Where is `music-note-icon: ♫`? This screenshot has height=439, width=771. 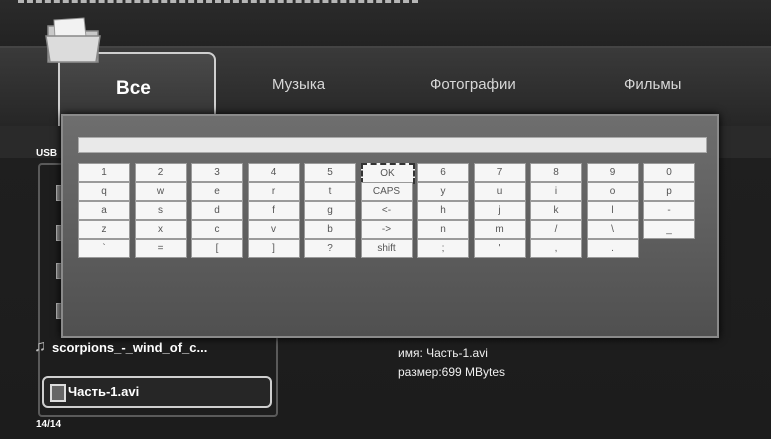
music-note-icon: ♫ is located at coordinates (40, 346).